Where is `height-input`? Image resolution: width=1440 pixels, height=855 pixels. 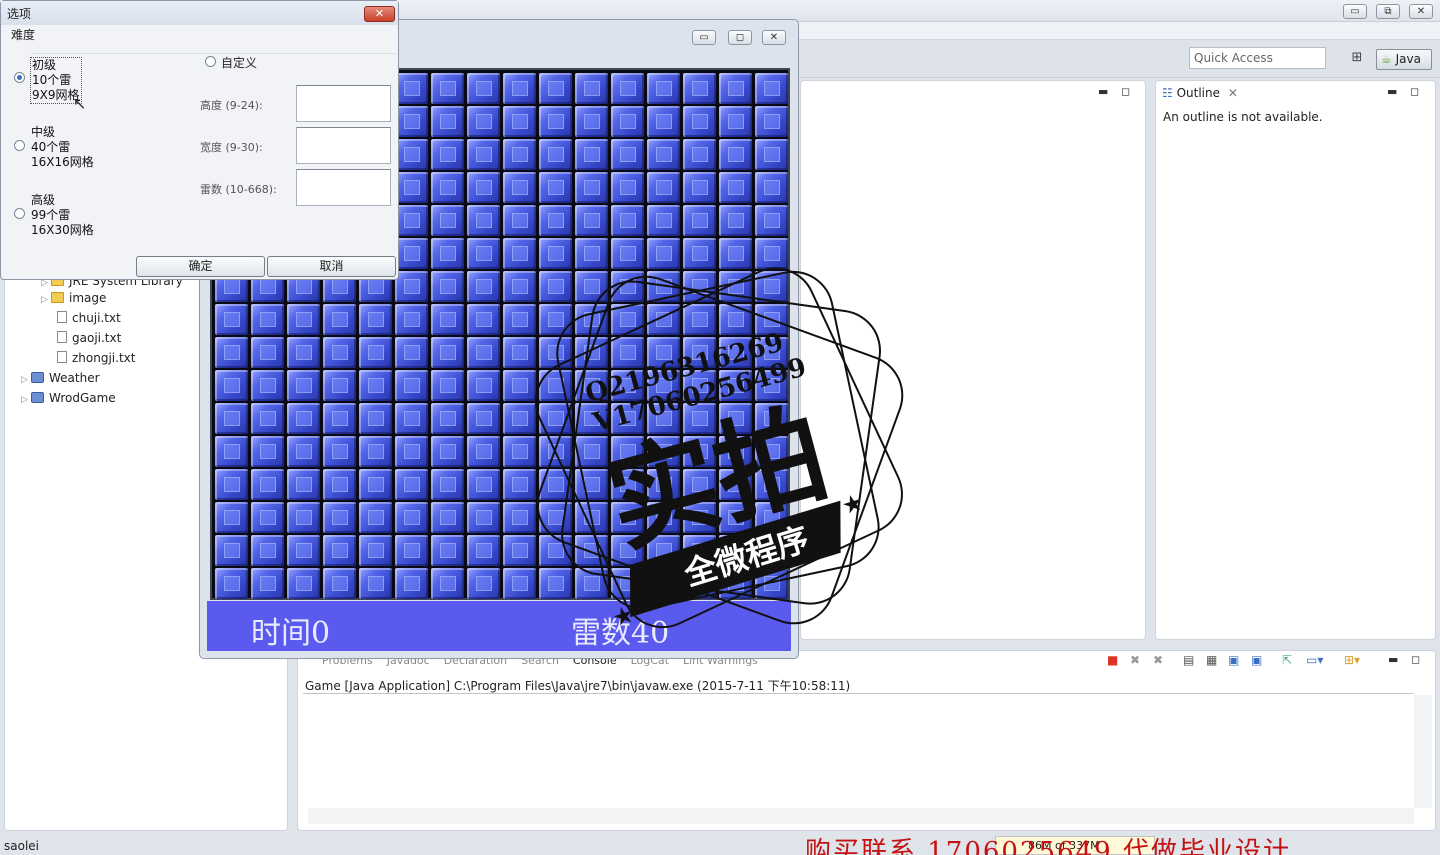
height-input is located at coordinates (343, 103).